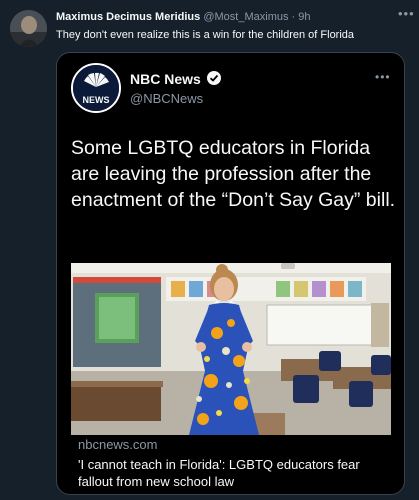 The width and height of the screenshot is (419, 500). Describe the element at coordinates (383, 77) in the screenshot. I see `quoted-more-options-icon: •••` at that location.